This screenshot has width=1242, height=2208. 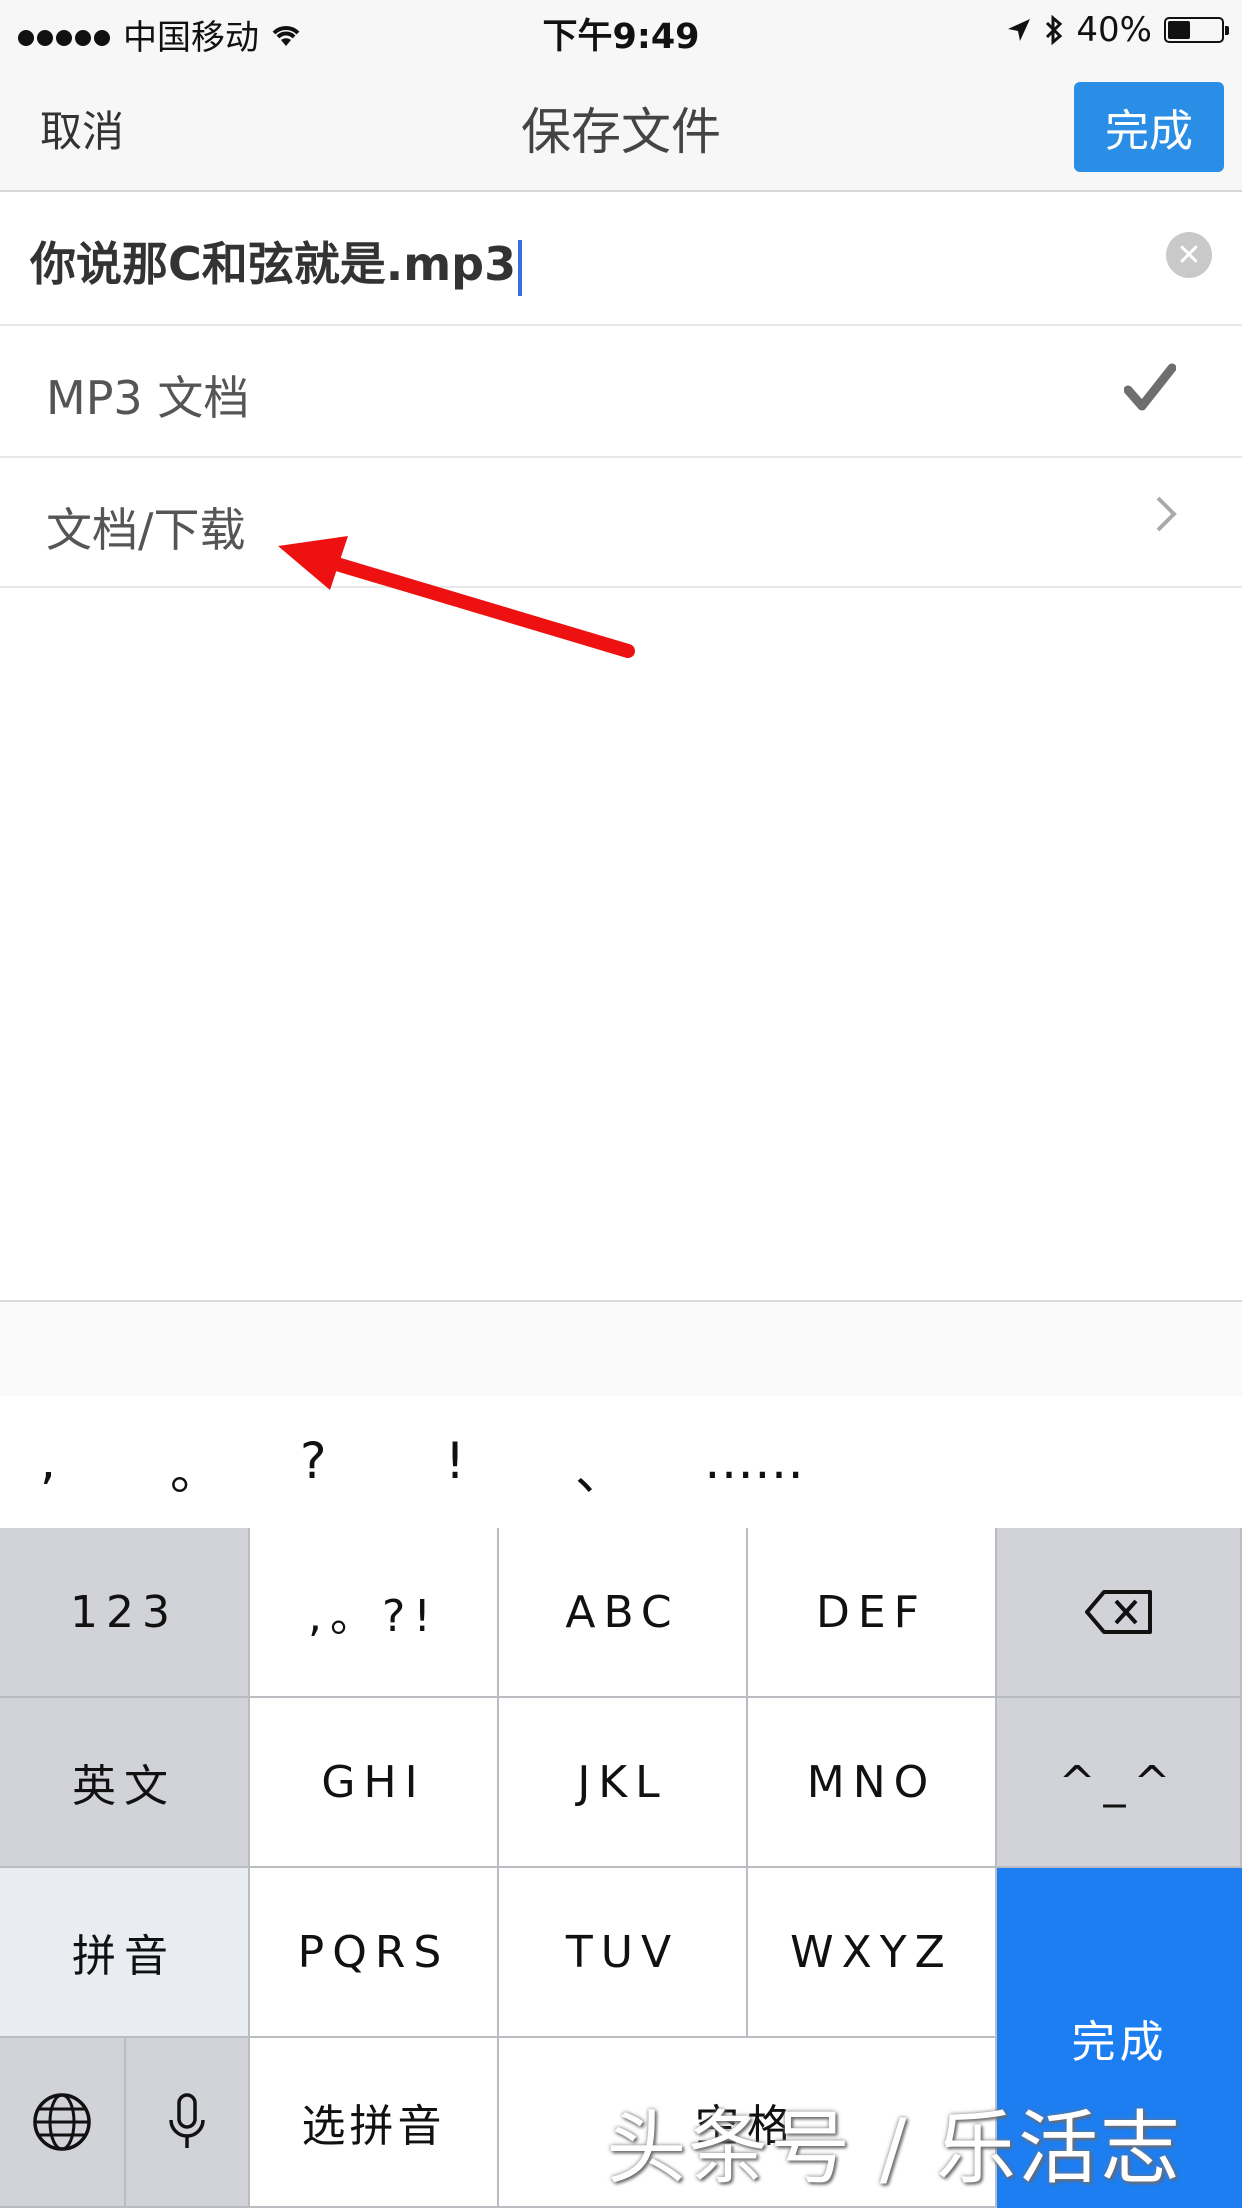 I want to click on microphone-key, so click(x=188, y=2123).